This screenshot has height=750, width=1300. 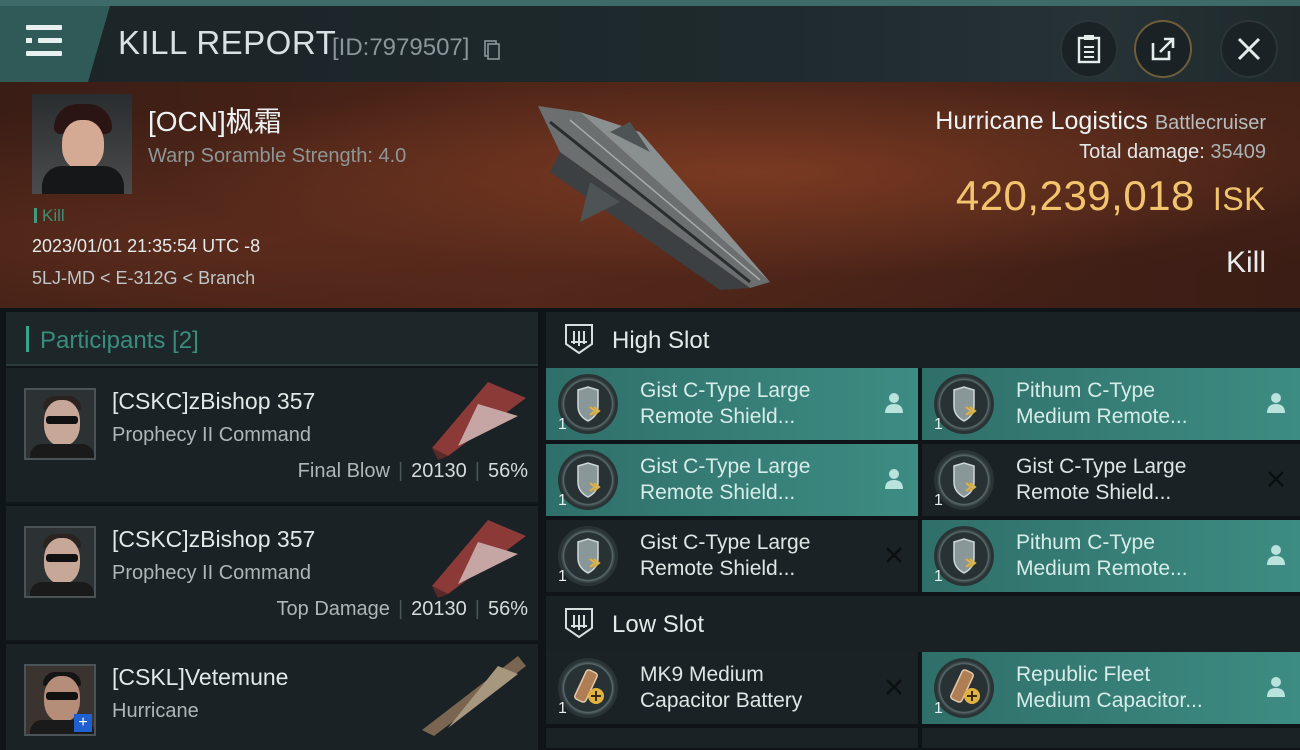 I want to click on participant-role: Top Damage, so click(x=333, y=609).